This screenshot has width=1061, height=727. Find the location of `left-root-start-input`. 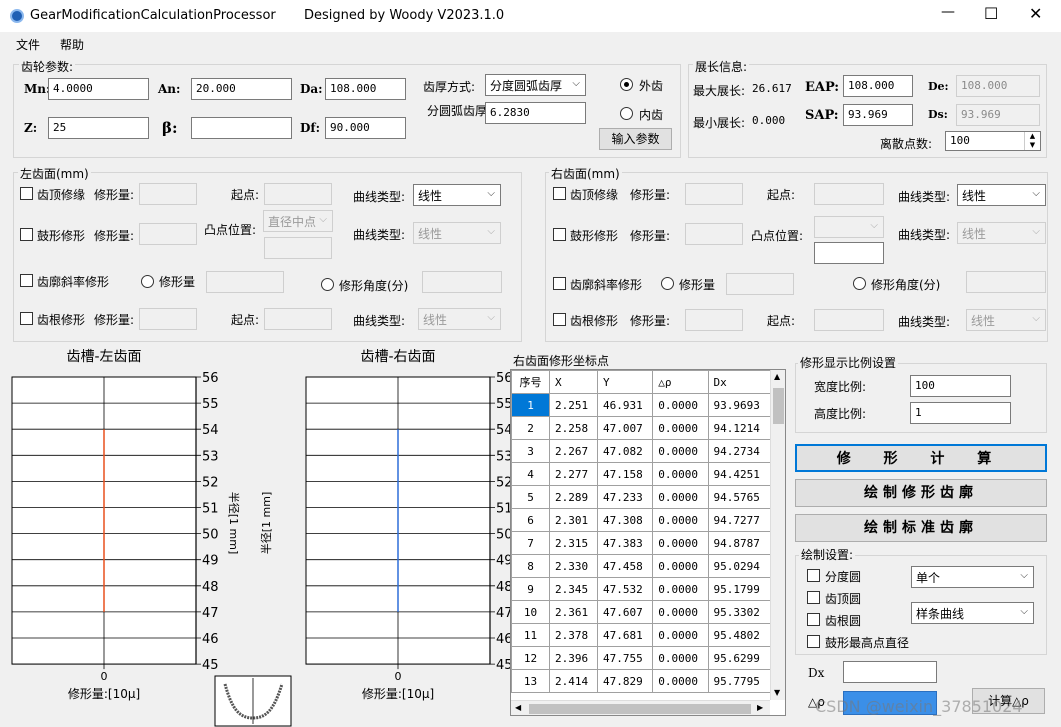

left-root-start-input is located at coordinates (298, 319).